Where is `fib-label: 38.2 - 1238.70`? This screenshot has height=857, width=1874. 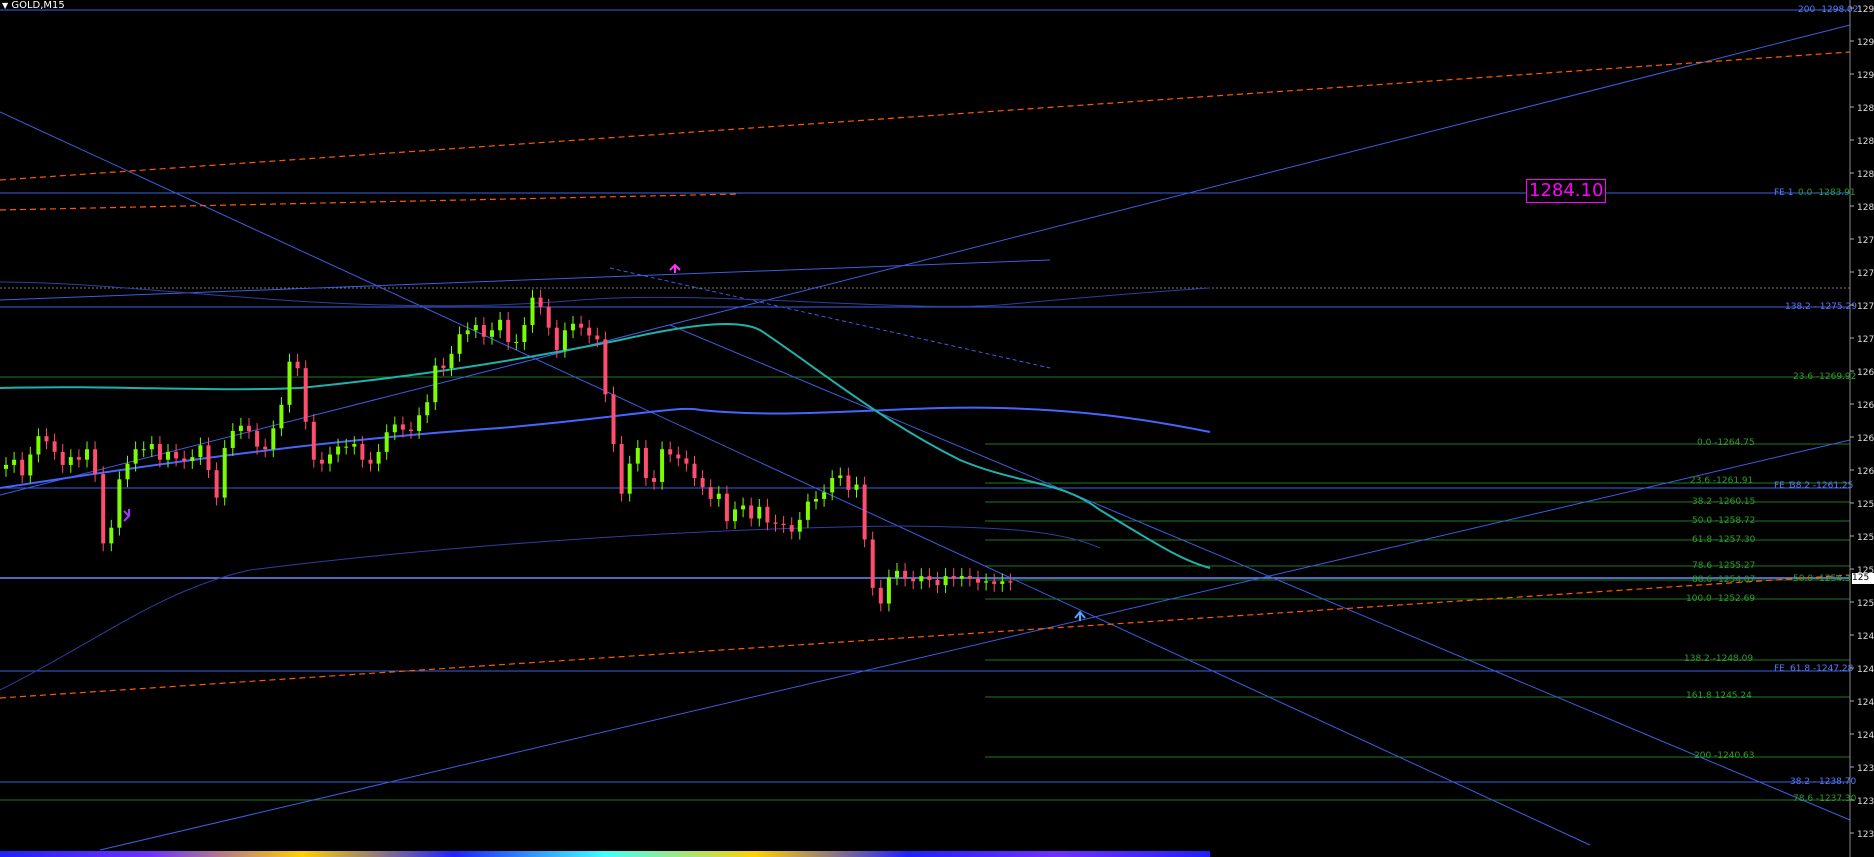
fib-label: 38.2 - 1238.70 is located at coordinates (1823, 782).